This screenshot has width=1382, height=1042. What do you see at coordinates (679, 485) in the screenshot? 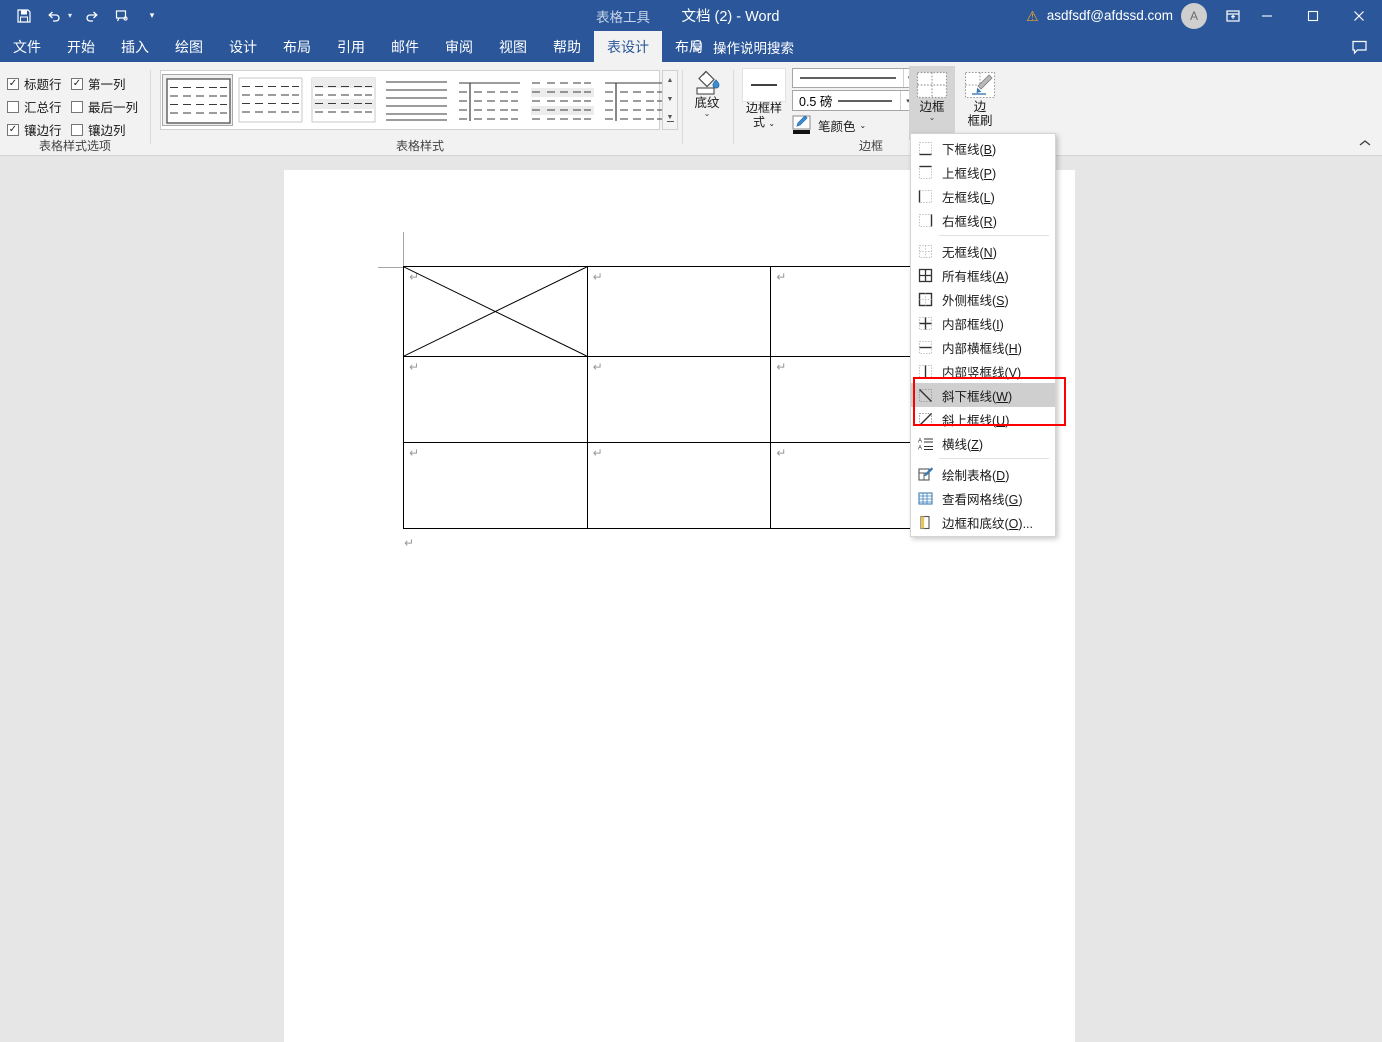
I see `table-cell-r2c1: ↵` at bounding box center [679, 485].